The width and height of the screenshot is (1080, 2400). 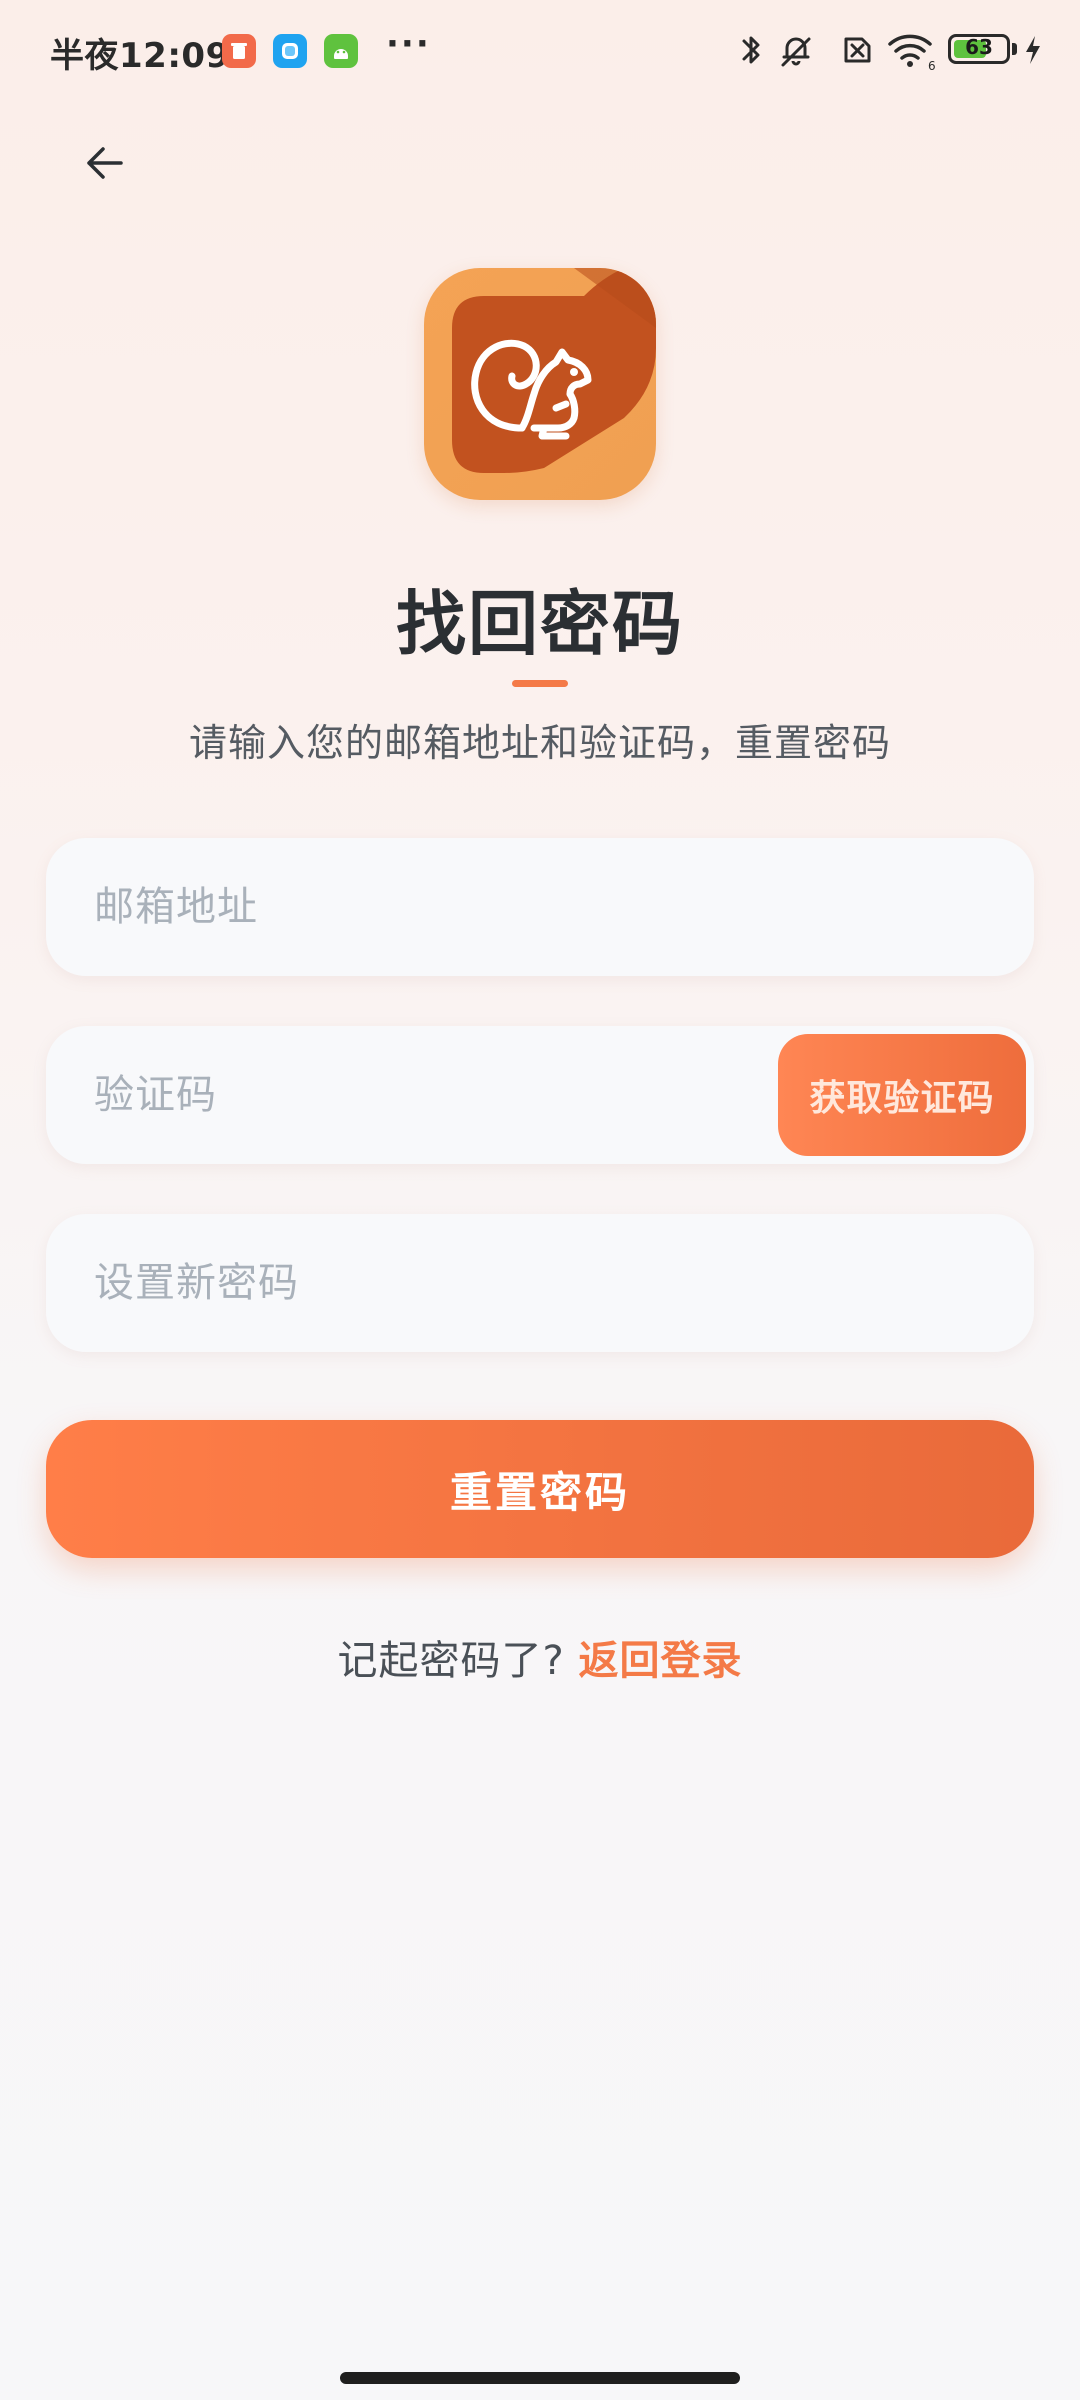 I want to click on arrow-left-icon, so click(x=105, y=163).